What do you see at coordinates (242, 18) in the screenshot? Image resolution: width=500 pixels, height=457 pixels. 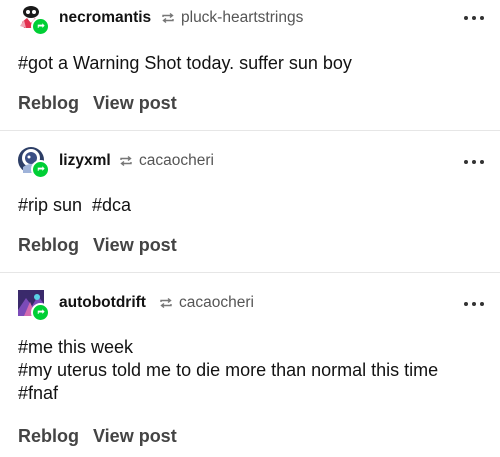 I see `post-source-name: pluck-heartstrings` at bounding box center [242, 18].